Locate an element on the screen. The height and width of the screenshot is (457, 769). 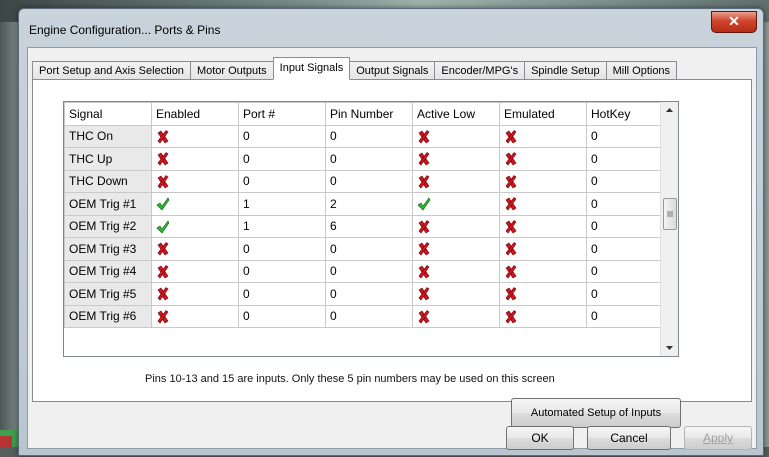
pin-cell: 6 is located at coordinates (369, 226).